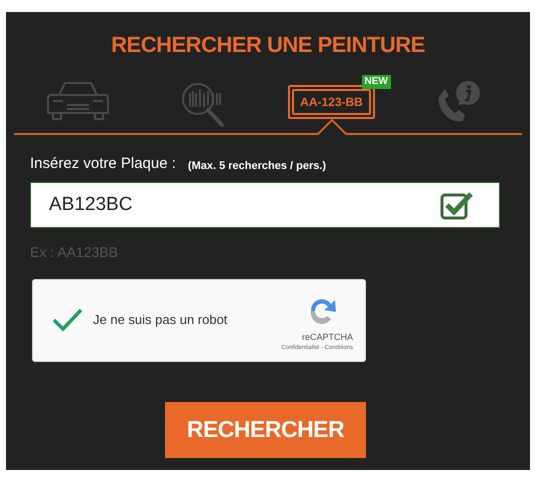  I want to click on new-badge: NEW, so click(376, 82).